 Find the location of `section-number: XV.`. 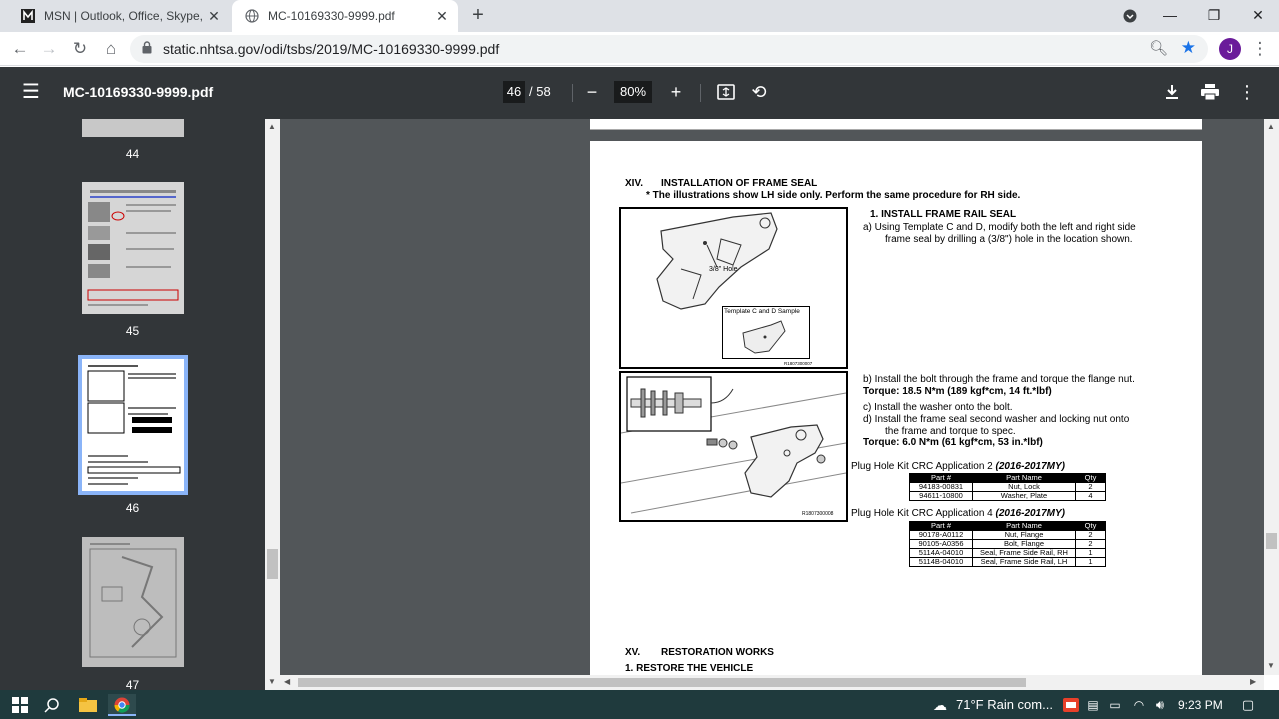

section-number: XV. is located at coordinates (633, 652).